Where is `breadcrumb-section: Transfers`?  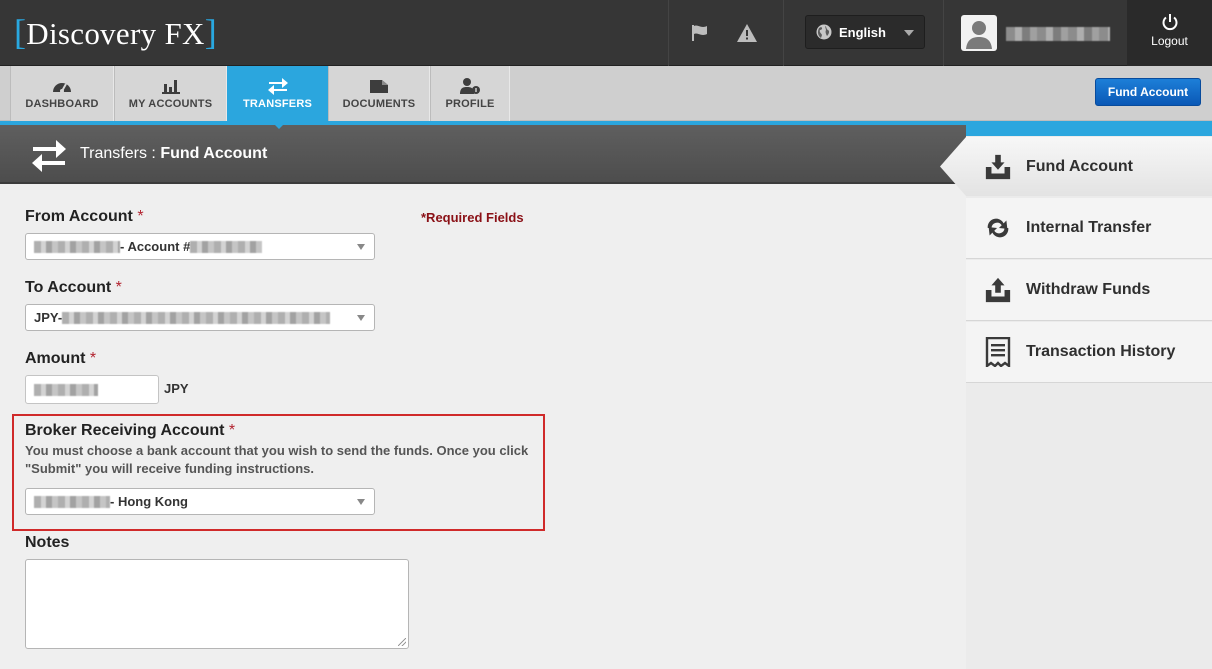
breadcrumb-section: Transfers is located at coordinates (113, 153).